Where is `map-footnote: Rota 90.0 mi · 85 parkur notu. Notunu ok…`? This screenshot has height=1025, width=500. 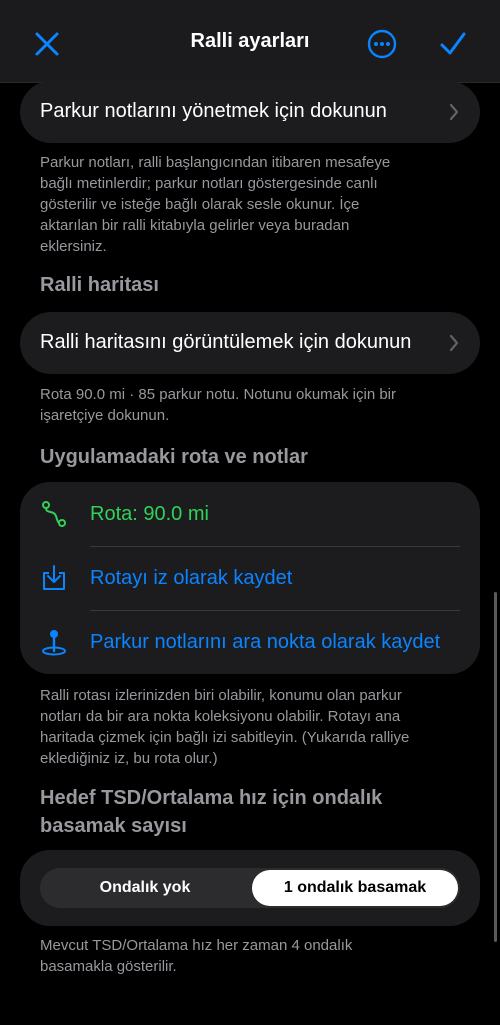
map-footnote: Rota 90.0 mi · 85 parkur notu. Notunu ok… is located at coordinates (218, 405).